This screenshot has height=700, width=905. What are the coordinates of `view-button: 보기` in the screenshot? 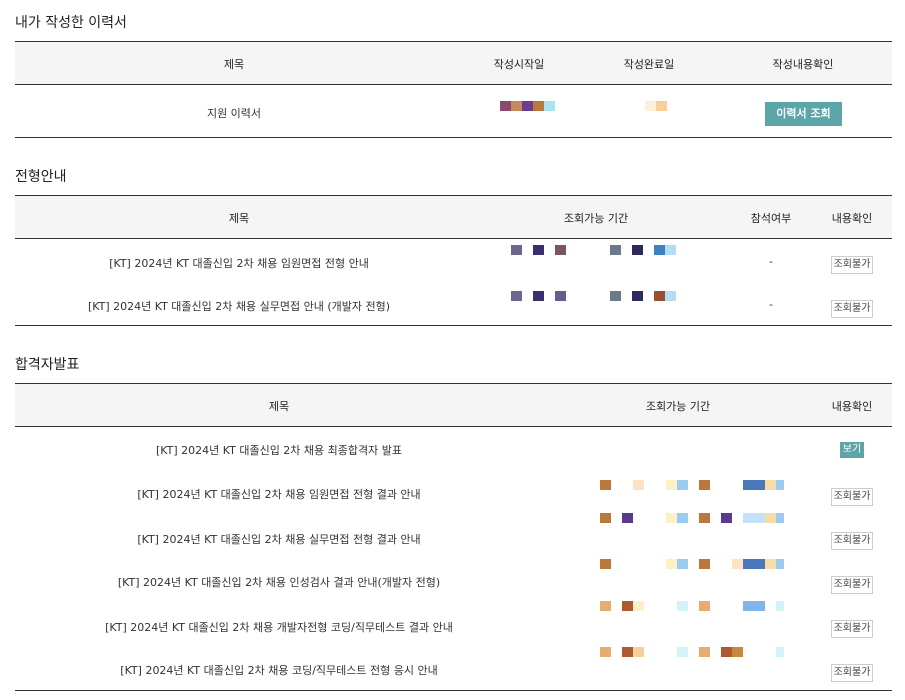 It's located at (852, 450).